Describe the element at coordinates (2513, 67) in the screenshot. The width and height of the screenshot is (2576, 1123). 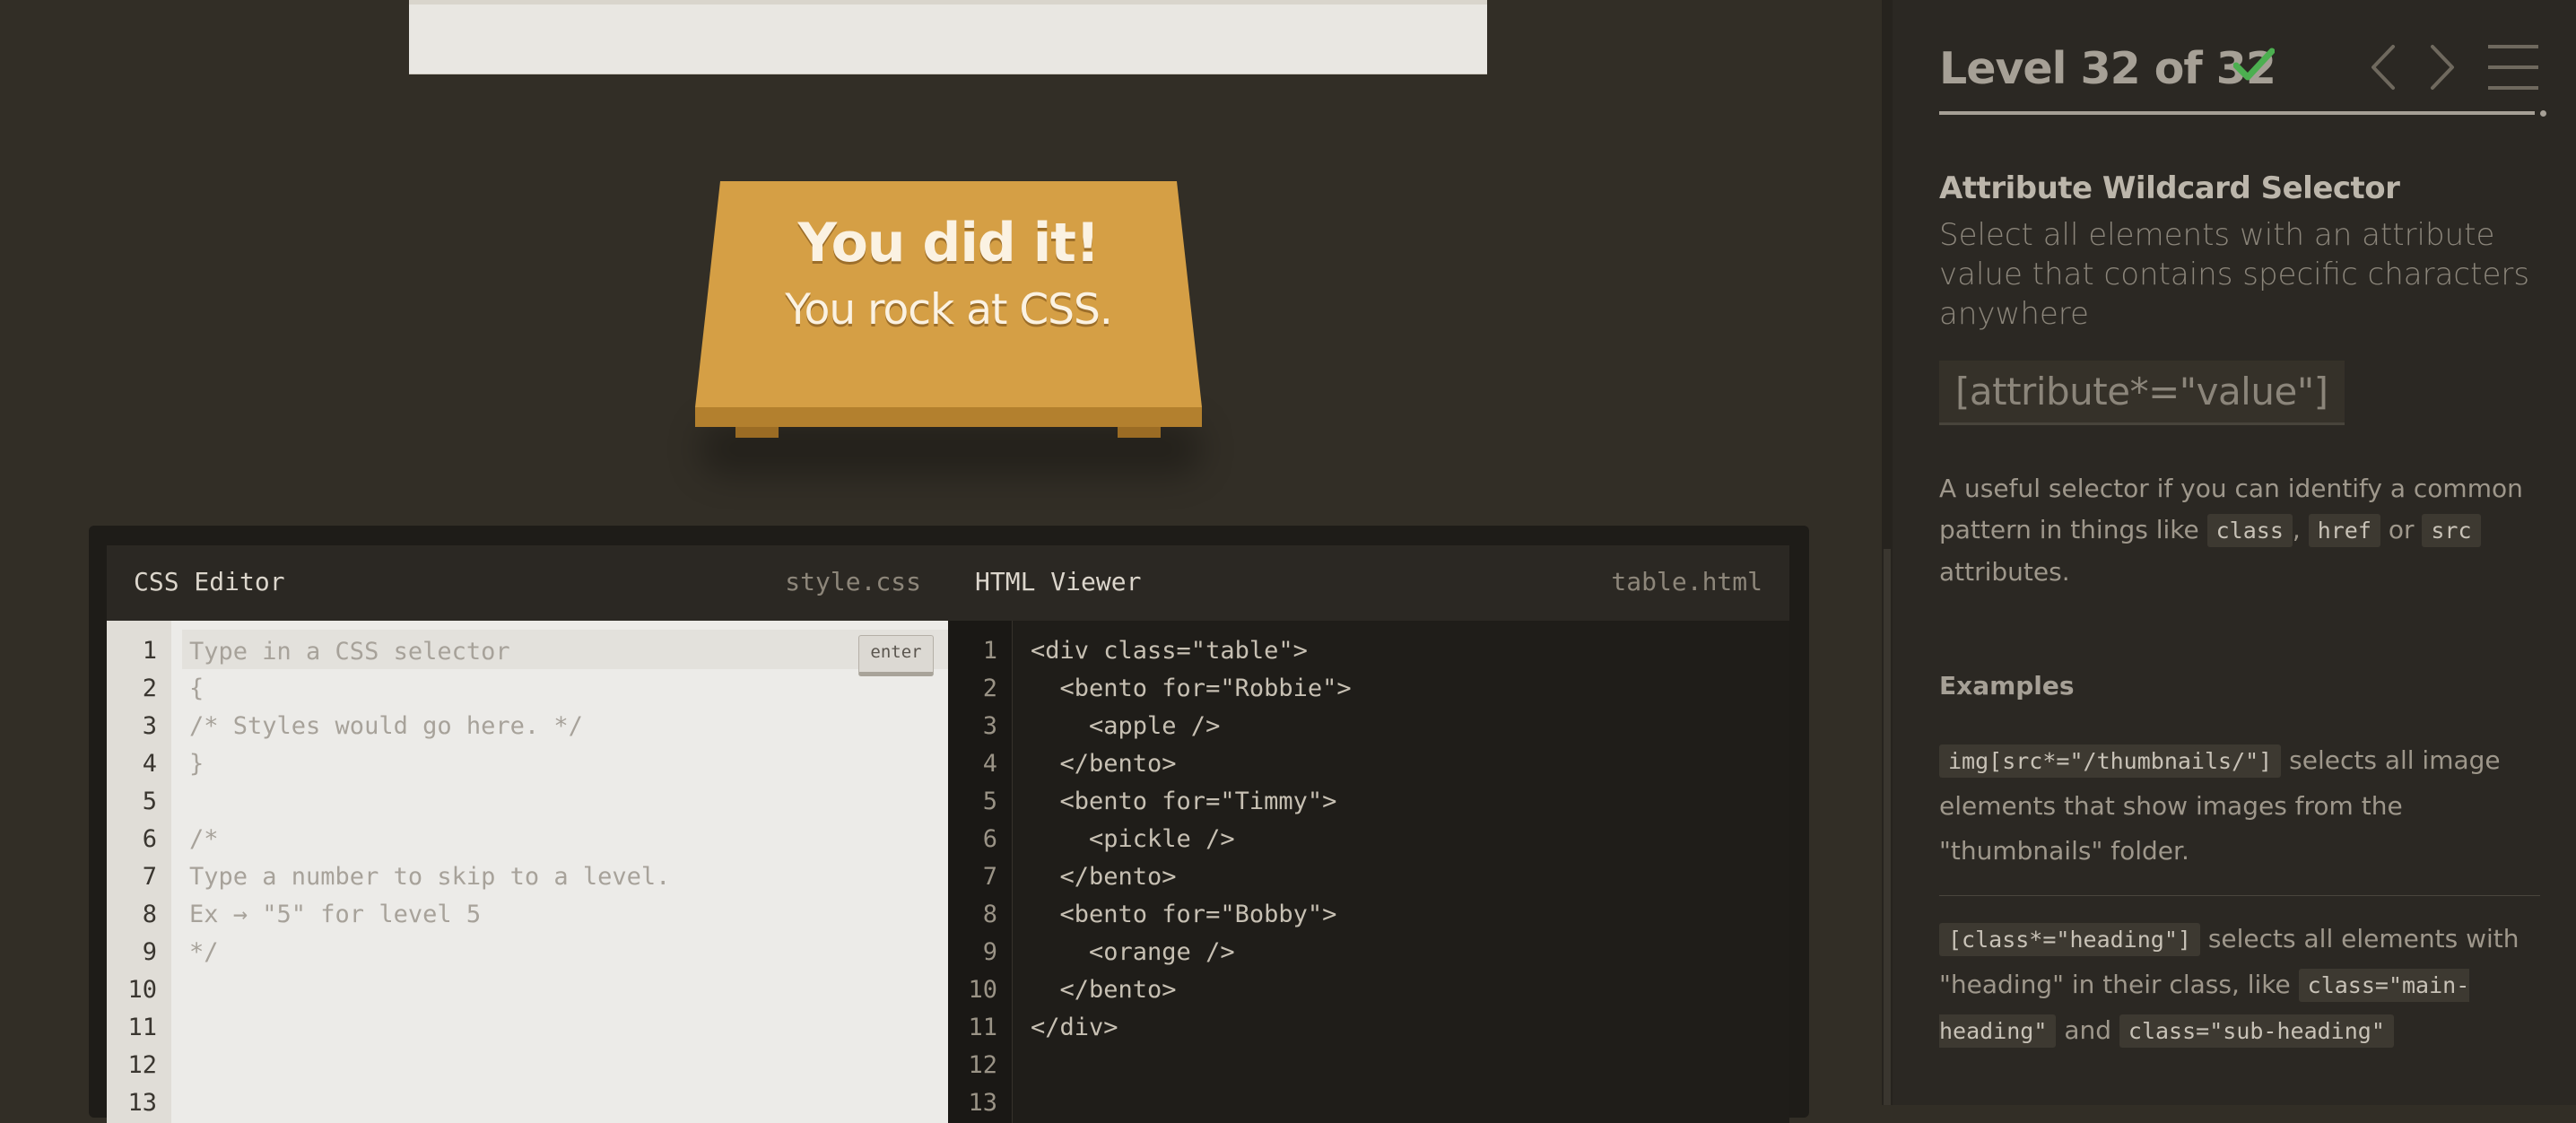
I see `menu-icon` at that location.